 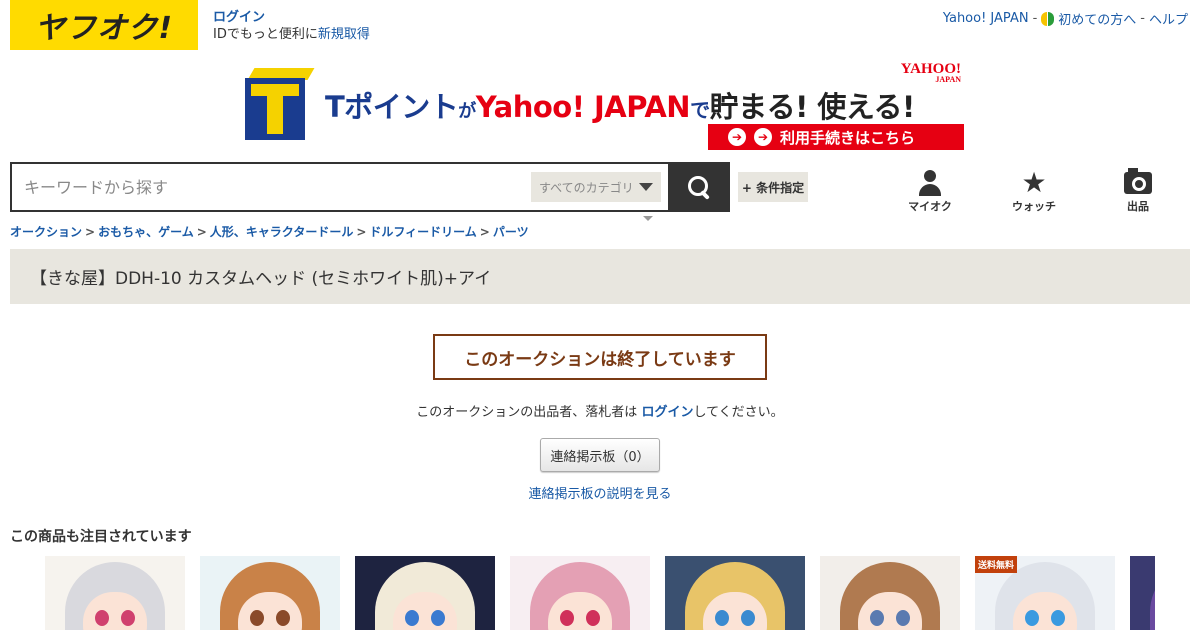 What do you see at coordinates (583, 107) in the screenshot?
I see `banner-yahoo: Yahoo! JAPAN` at bounding box center [583, 107].